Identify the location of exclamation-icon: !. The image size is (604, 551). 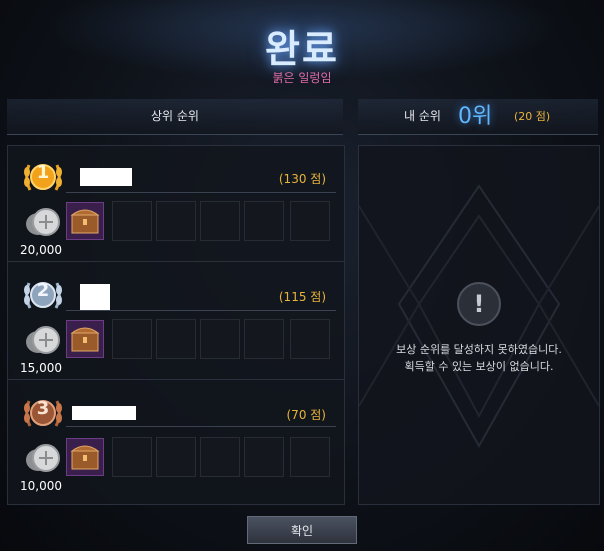
(479, 304).